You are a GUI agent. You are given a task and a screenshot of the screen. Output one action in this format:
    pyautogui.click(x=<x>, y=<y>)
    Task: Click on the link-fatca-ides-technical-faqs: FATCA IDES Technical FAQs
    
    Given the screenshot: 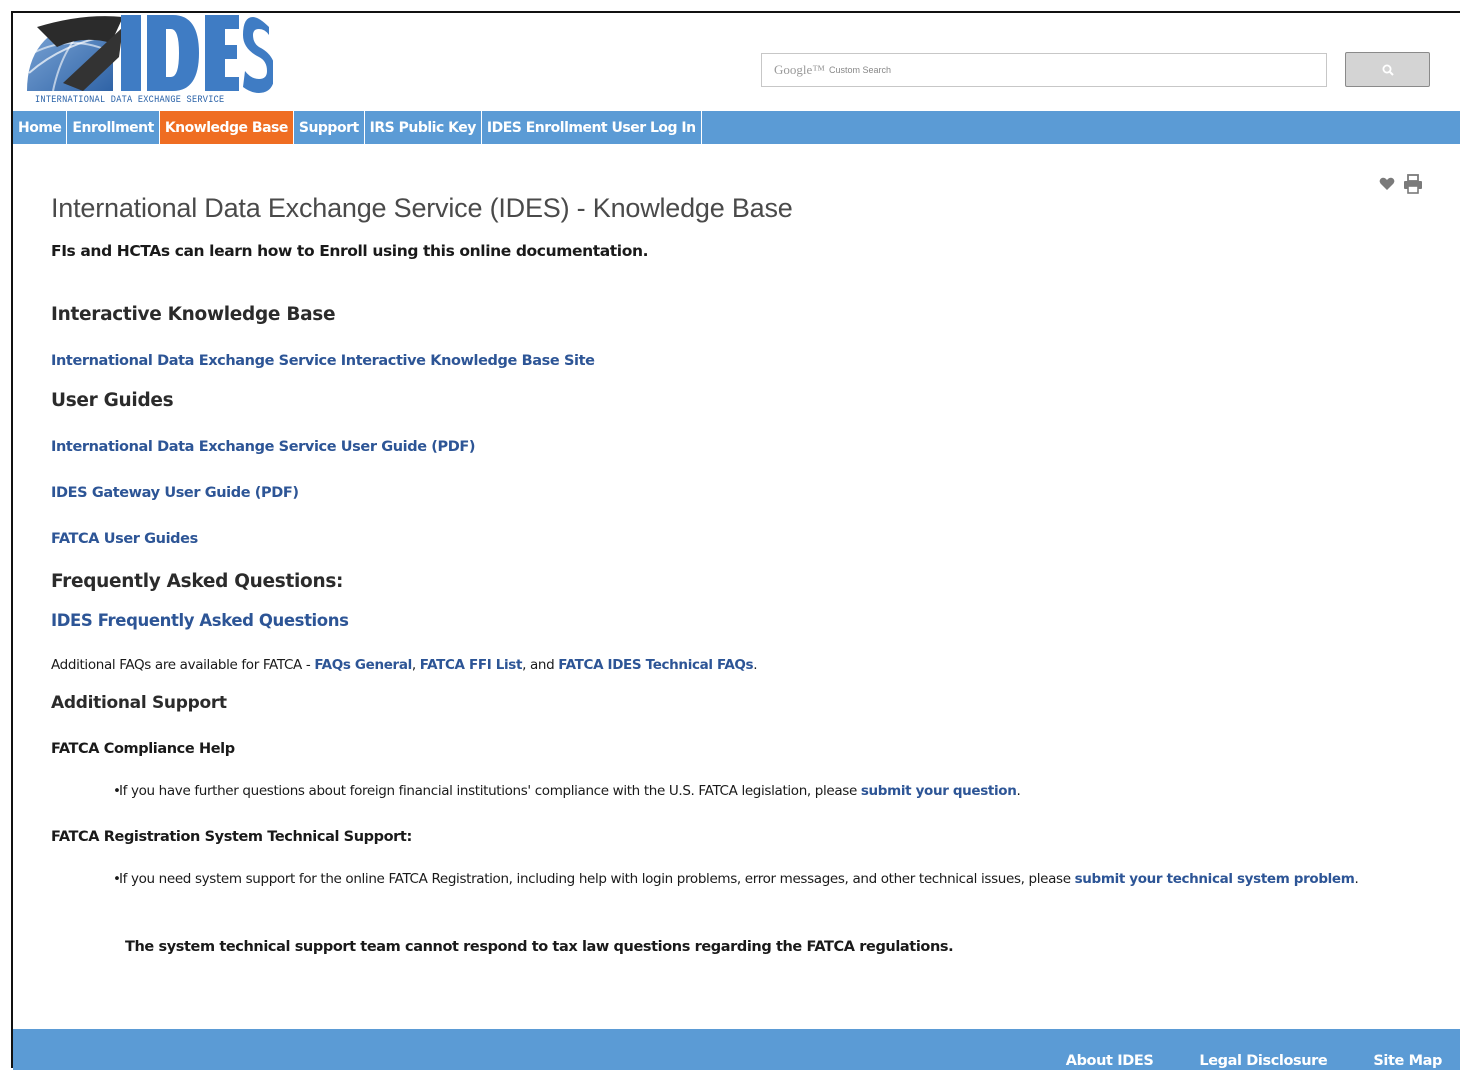 What is the action you would take?
    pyautogui.click(x=655, y=665)
    